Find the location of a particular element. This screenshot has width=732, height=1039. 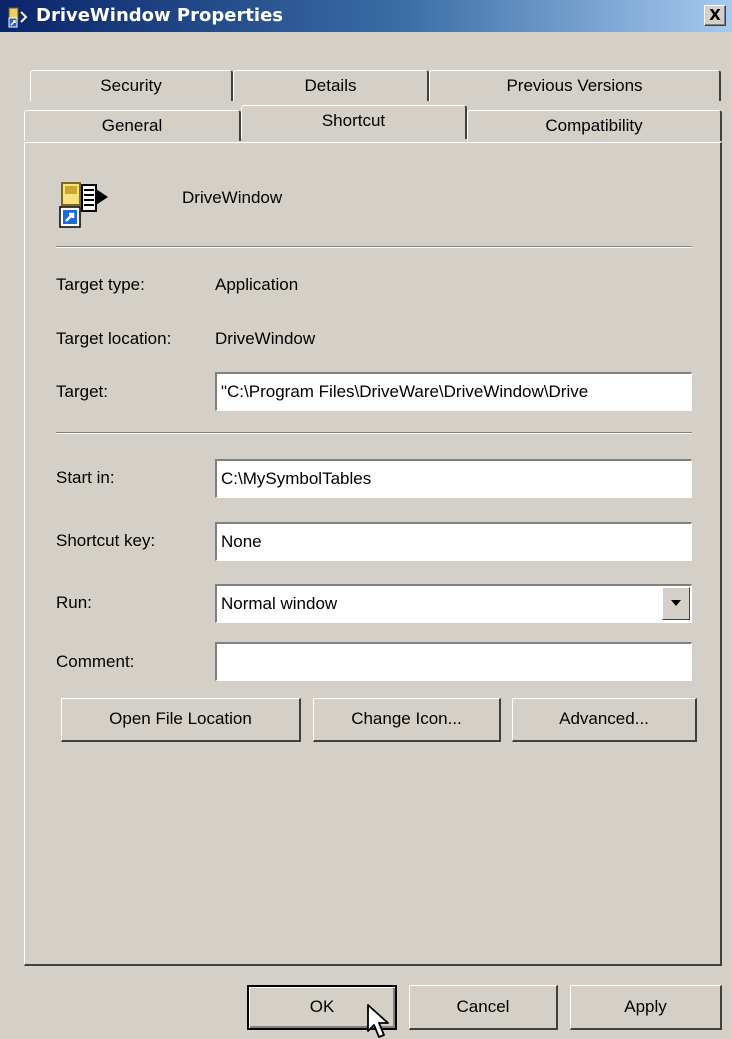

tab-security: Security is located at coordinates (131, 85).